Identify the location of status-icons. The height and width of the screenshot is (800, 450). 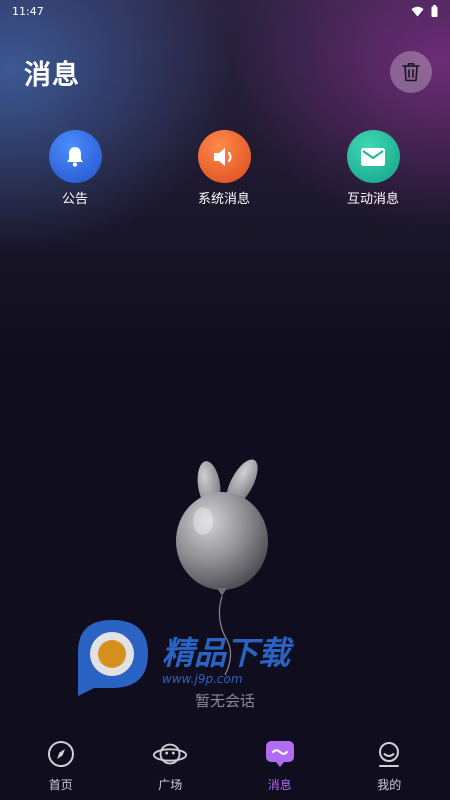
(424, 11).